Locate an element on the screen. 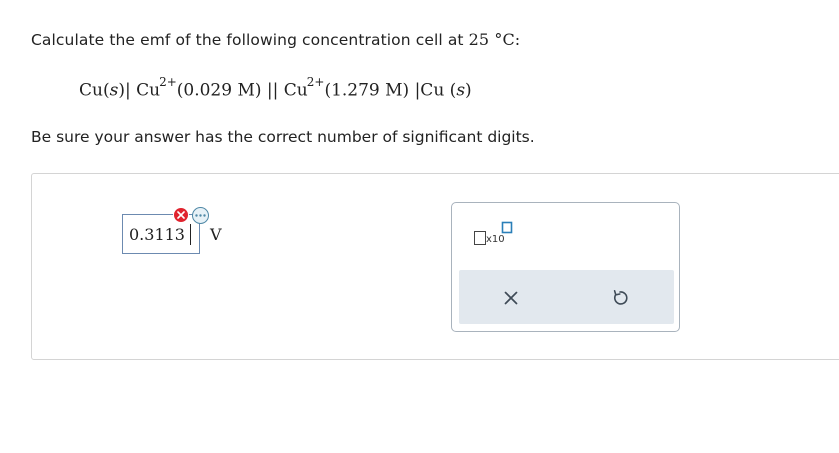 The width and height of the screenshot is (839, 453). eq-charge-2: 2+ is located at coordinates (315, 82).